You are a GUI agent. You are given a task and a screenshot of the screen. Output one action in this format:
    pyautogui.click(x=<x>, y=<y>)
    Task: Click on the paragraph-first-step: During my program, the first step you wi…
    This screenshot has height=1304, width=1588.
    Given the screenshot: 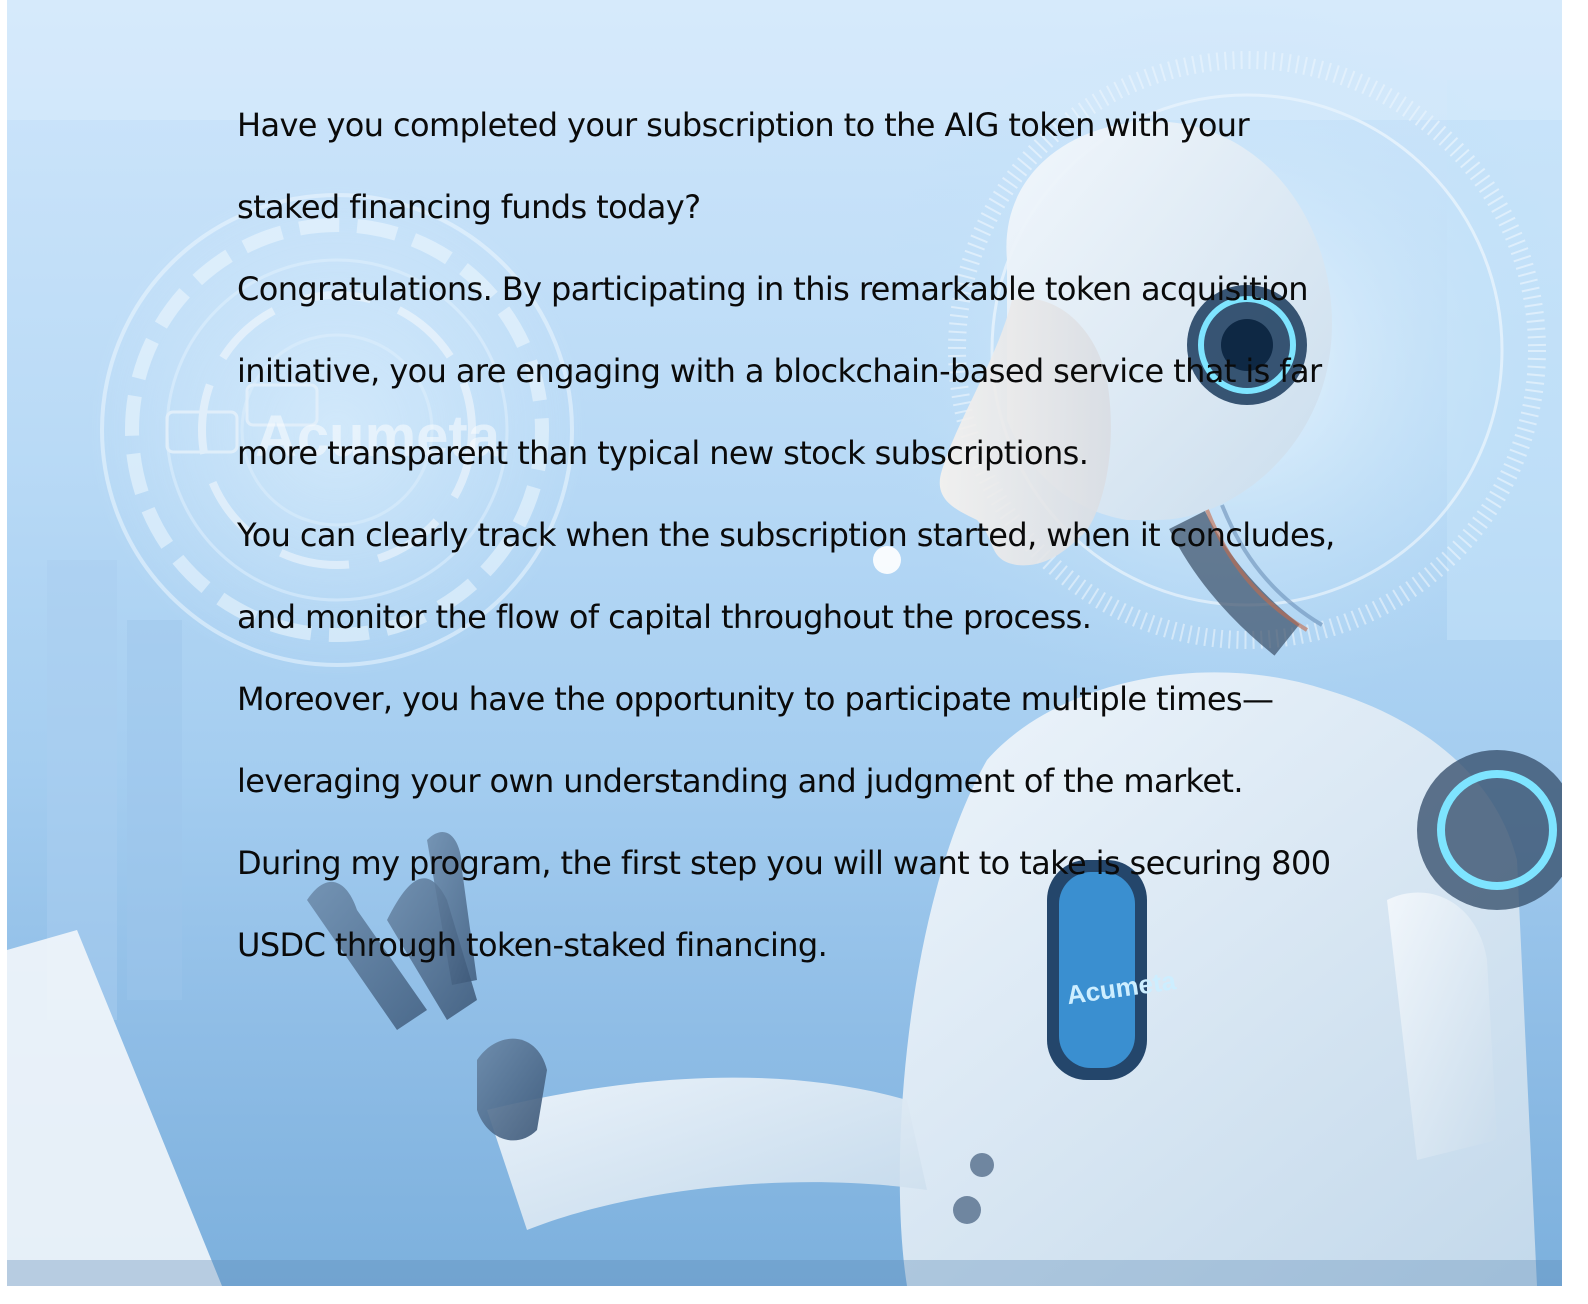 What is the action you would take?
    pyautogui.click(x=784, y=904)
    